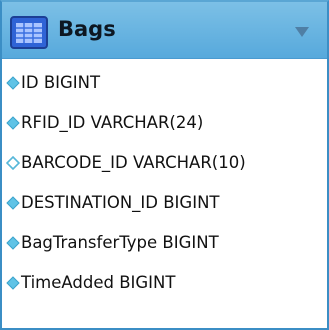 Image resolution: width=329 pixels, height=330 pixels. I want to click on column-row: RFID_ID VARCHAR(24), so click(164, 125).